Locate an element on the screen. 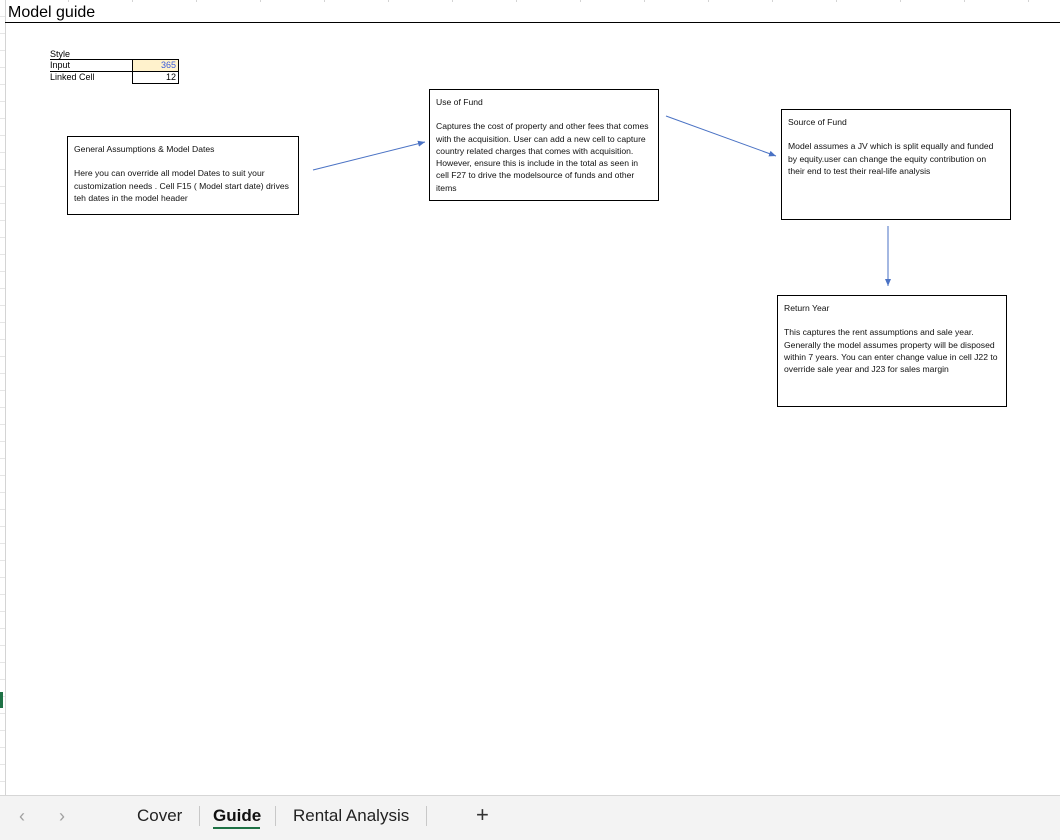 This screenshot has width=1060, height=840. tab-rental-analysis: Rental Analysis is located at coordinates (351, 816).